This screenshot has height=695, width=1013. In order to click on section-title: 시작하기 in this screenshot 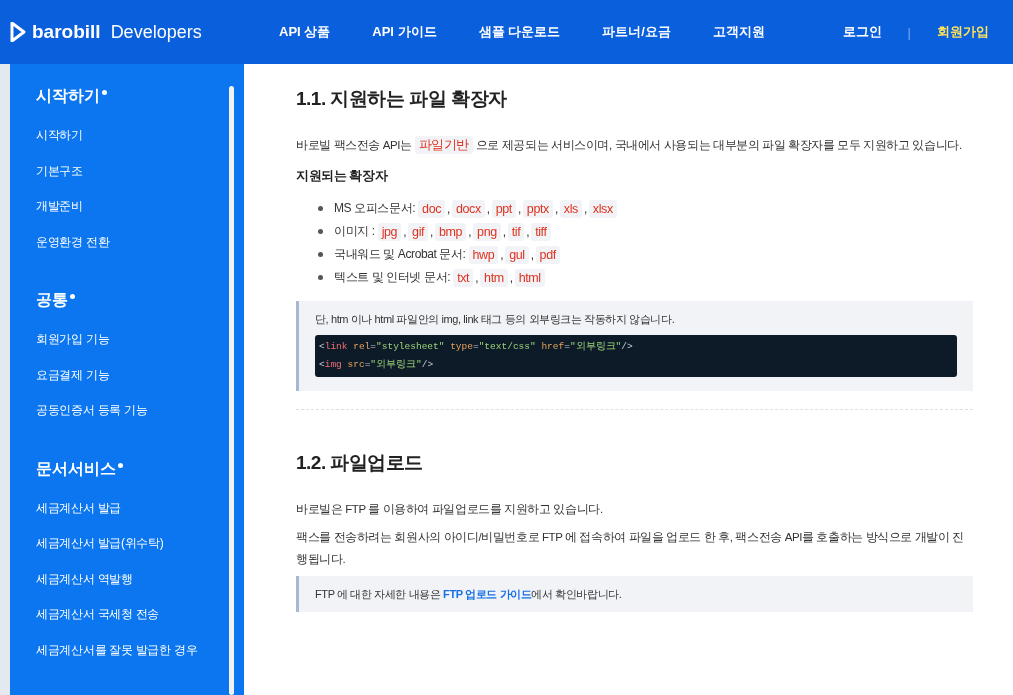, I will do `click(68, 96)`.